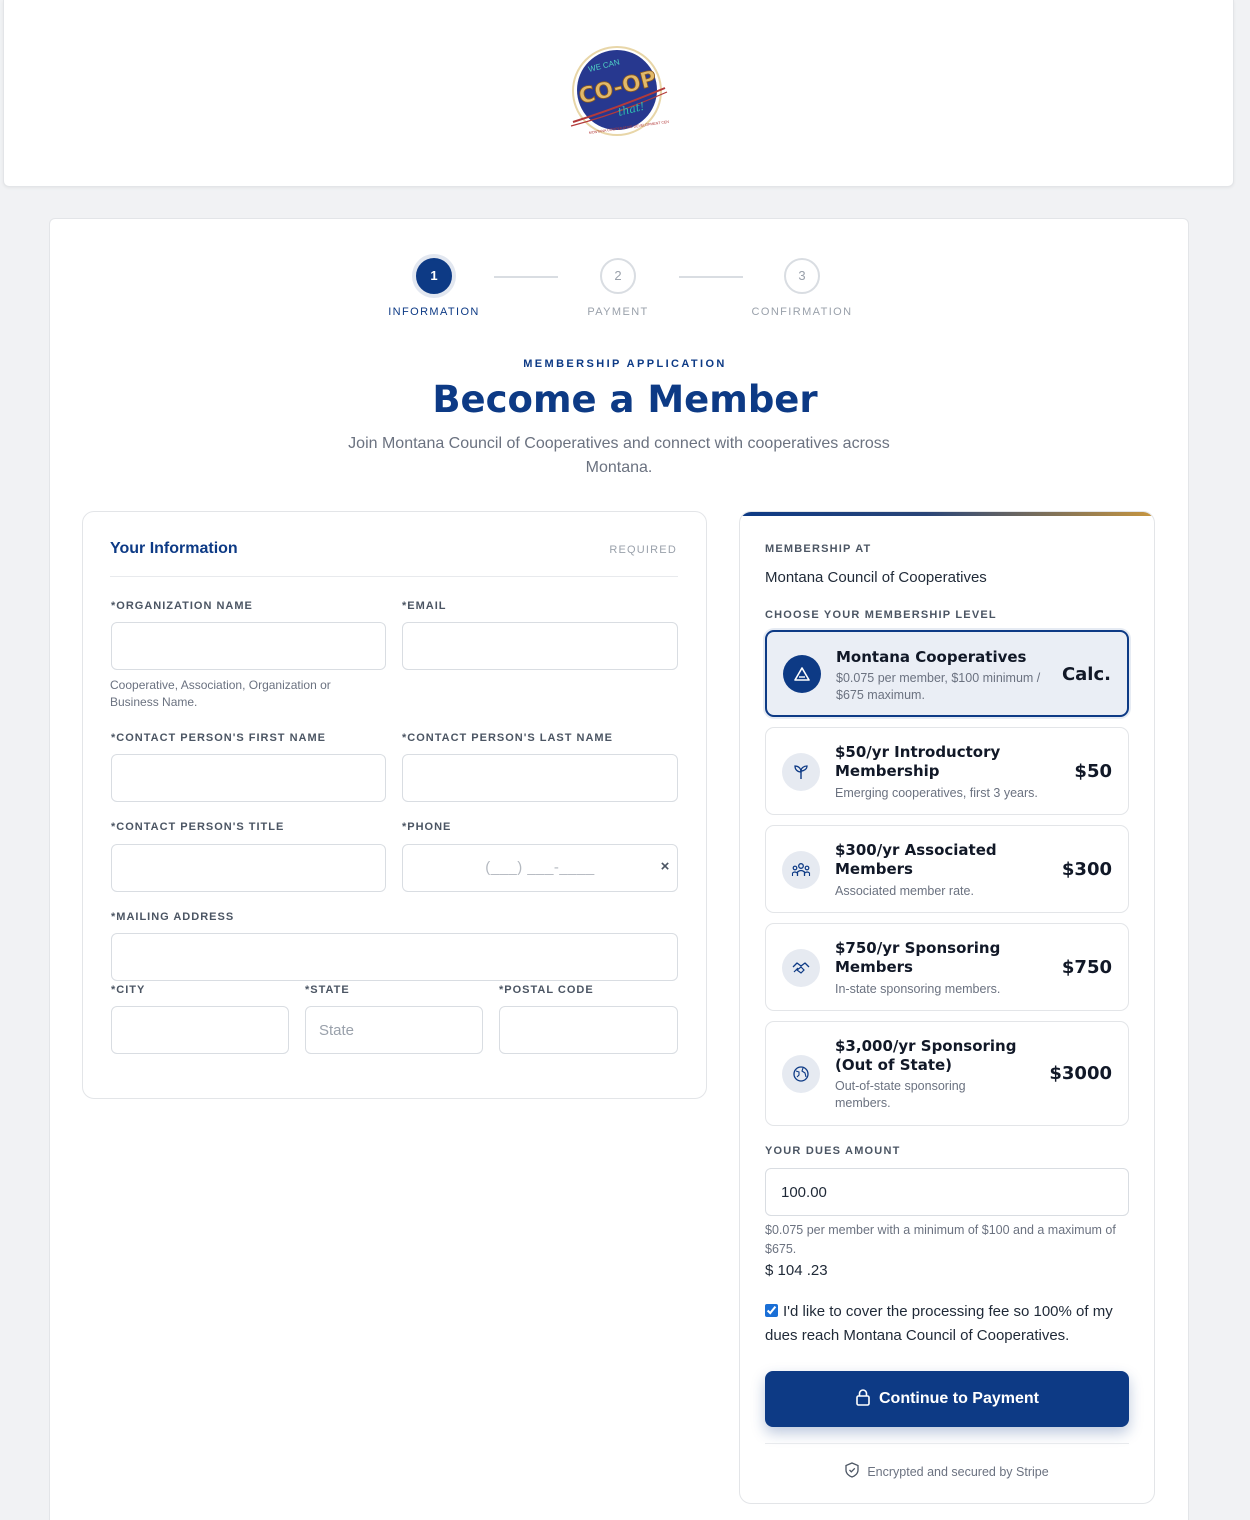 This screenshot has height=1520, width=1250. Describe the element at coordinates (625, 399) in the screenshot. I see `page-title: Become a Member` at that location.